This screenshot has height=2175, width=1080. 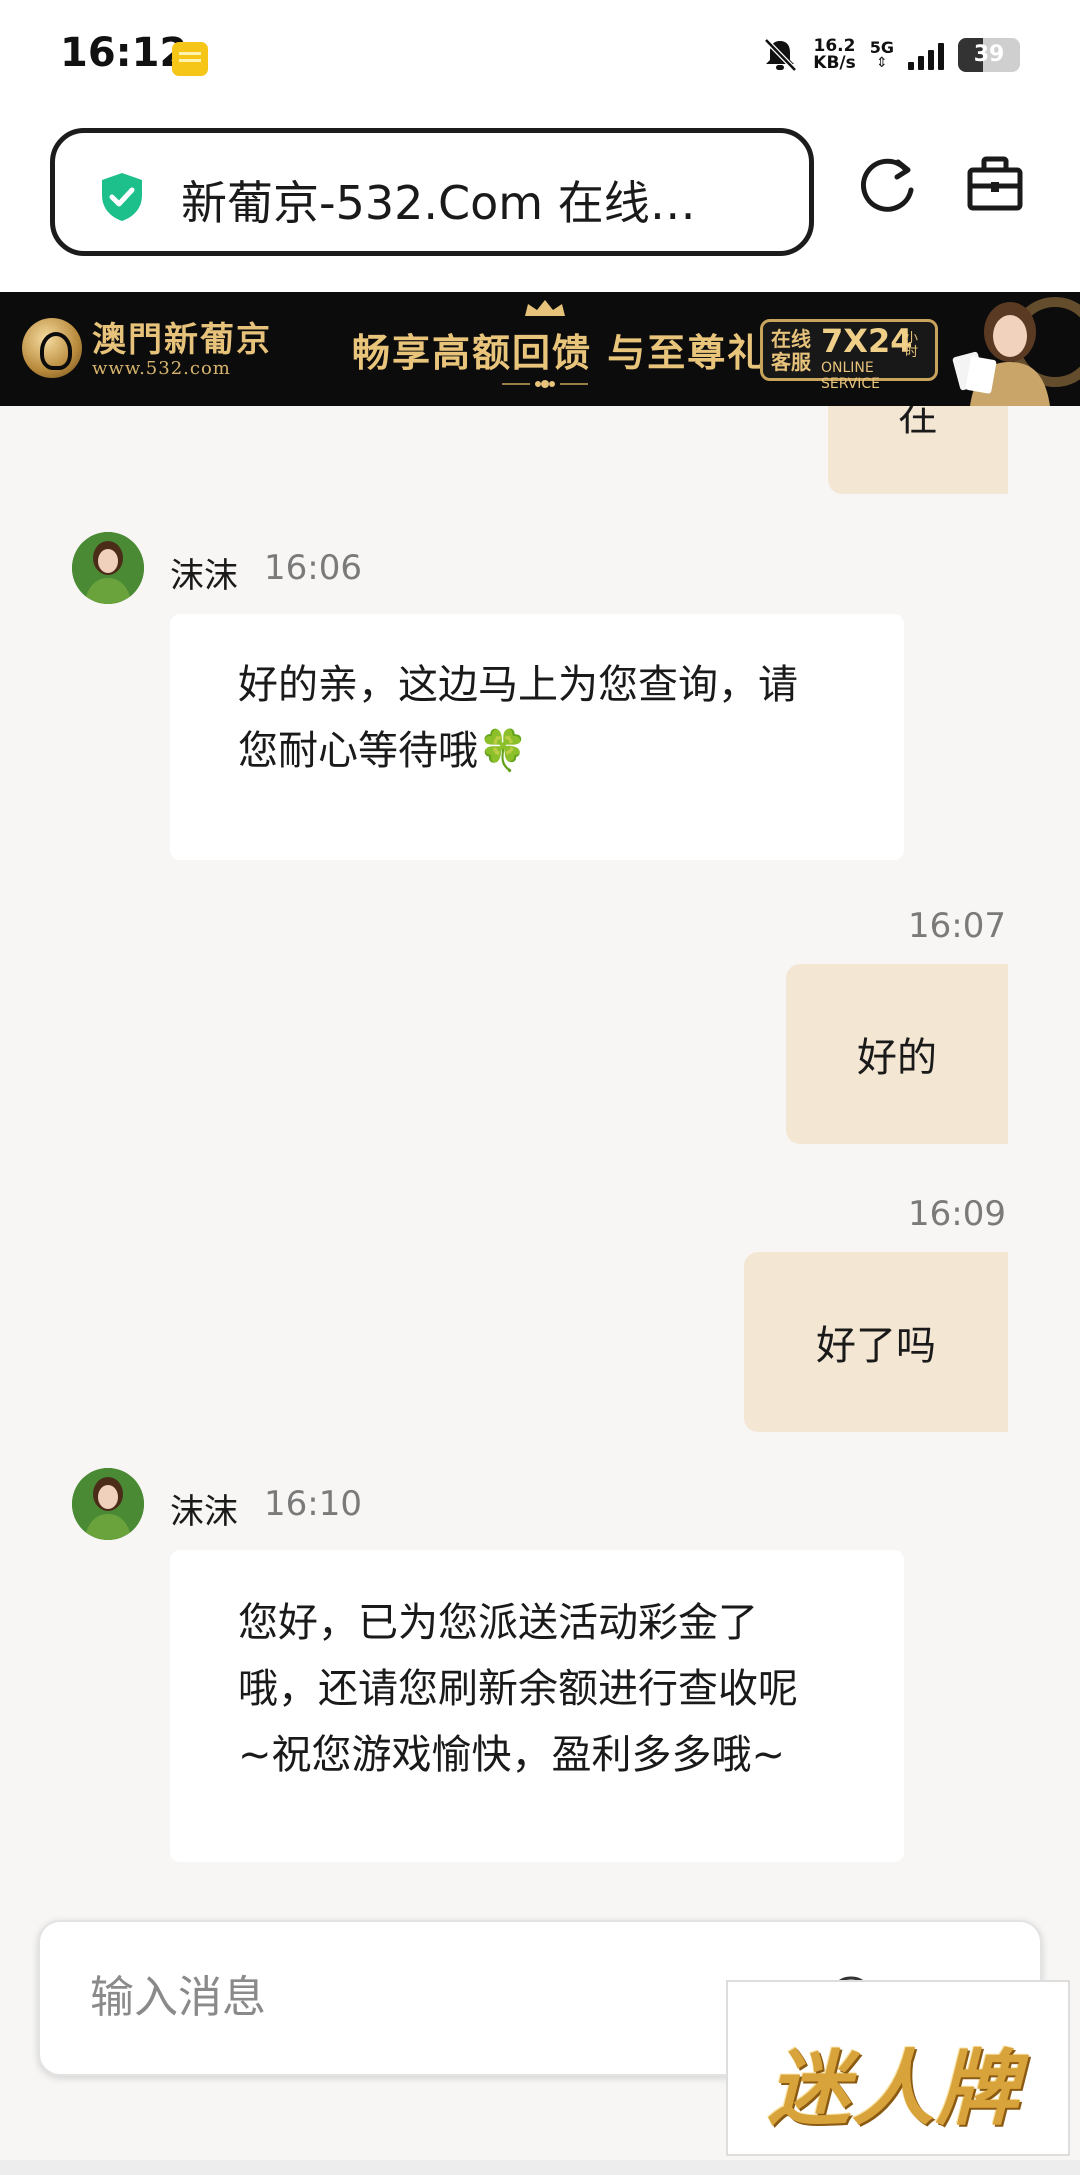 I want to click on message-bubble-agent: 好的亲，这边马上为您查询，请 您耐心等待哦🍀, so click(x=537, y=737).